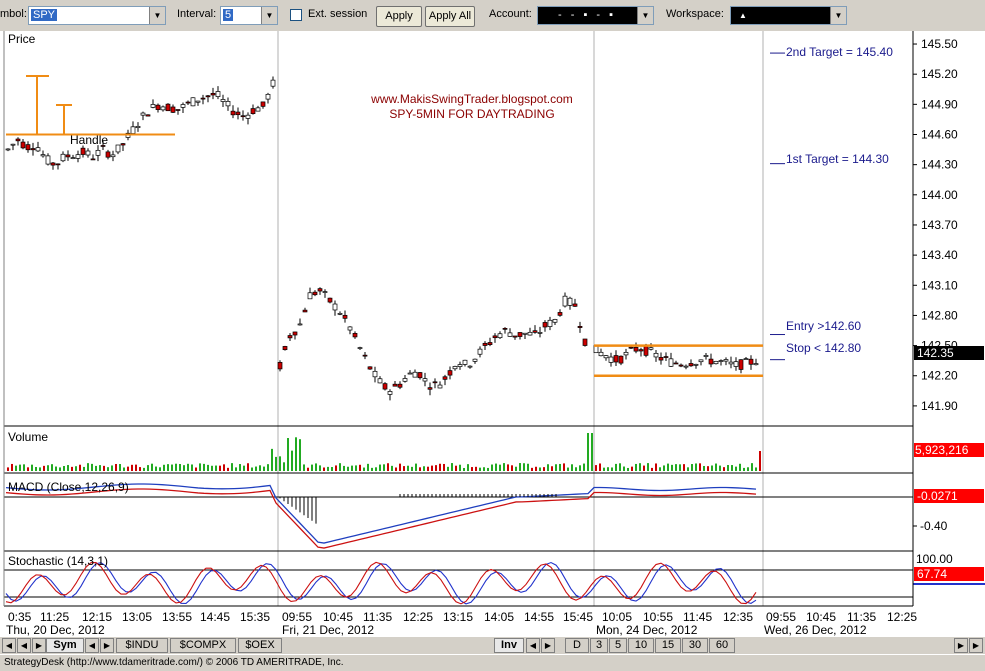 Image resolution: width=985 pixels, height=671 pixels. Describe the element at coordinates (249, 15) in the screenshot. I see `interval-combo: 5 ▼` at that location.